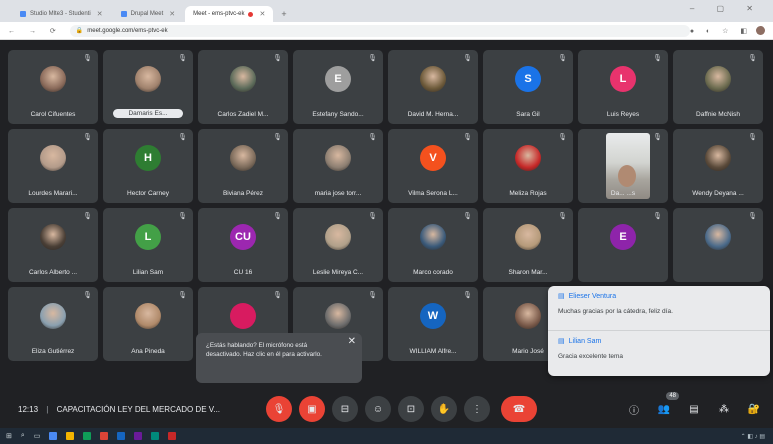 The height and width of the screenshot is (444, 773). What do you see at coordinates (726, 8) in the screenshot?
I see `window-controls: ‒ ▢ ✕` at bounding box center [726, 8].